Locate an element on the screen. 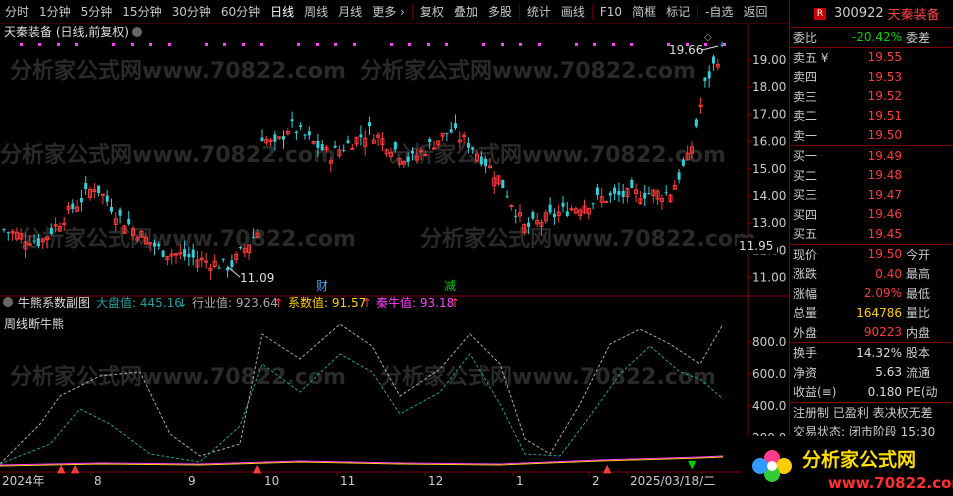  toolbar-item-4: 30分钟 is located at coordinates (191, 12).